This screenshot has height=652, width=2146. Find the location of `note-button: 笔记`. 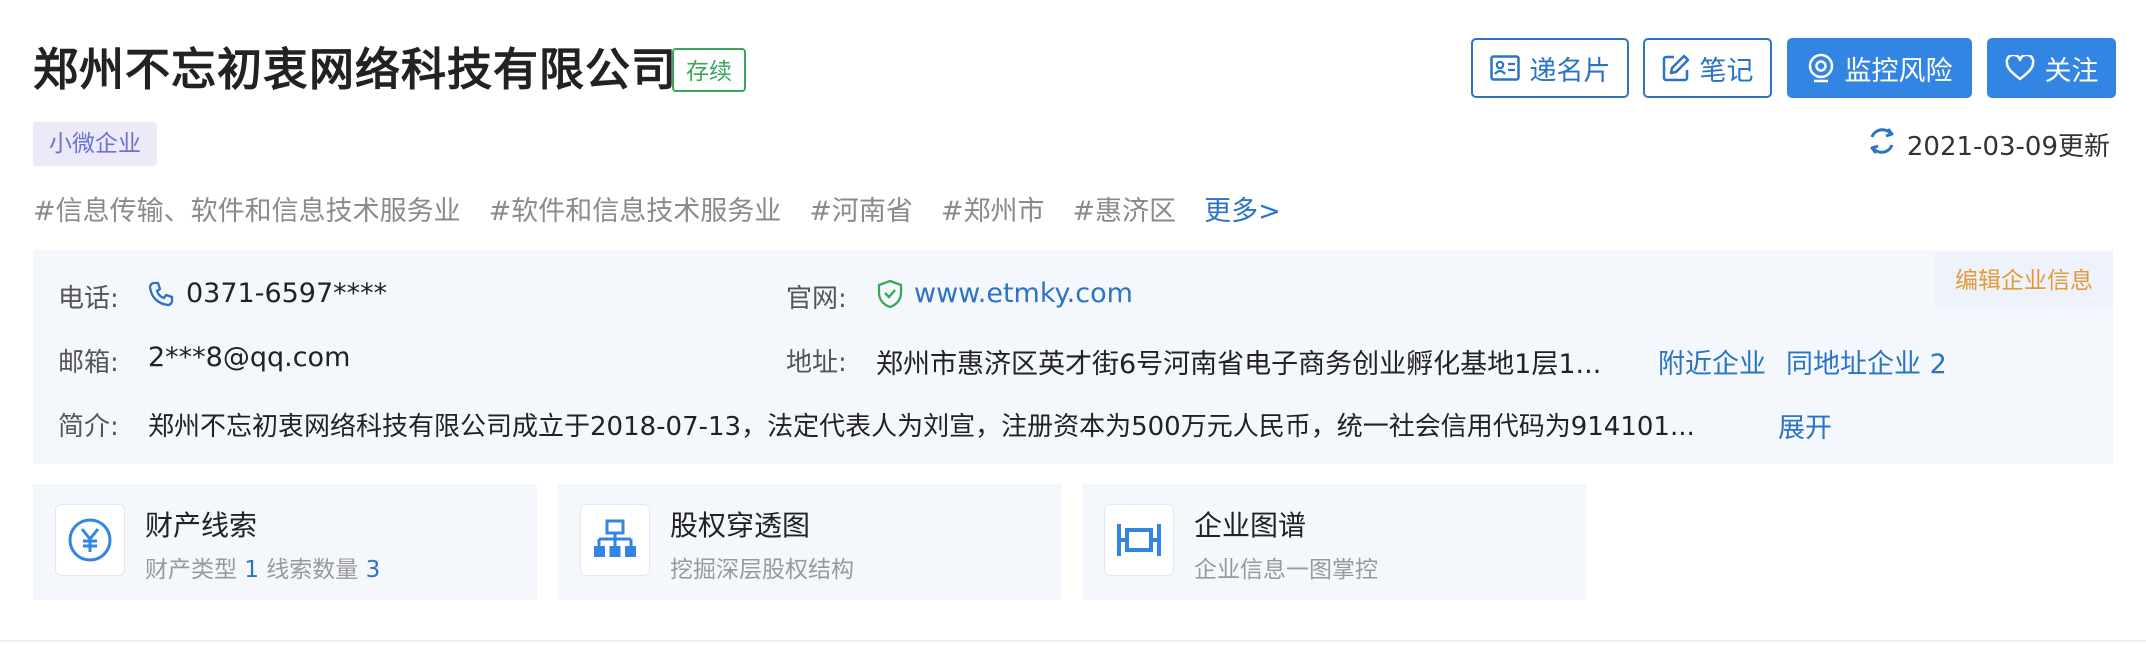

note-button: 笔记 is located at coordinates (1707, 68).